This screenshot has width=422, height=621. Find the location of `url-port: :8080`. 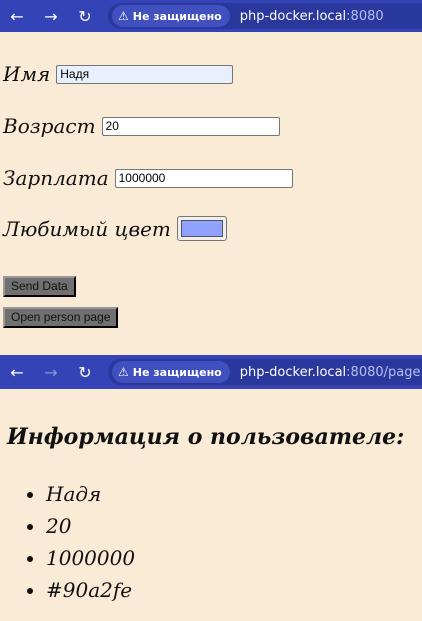

url-port: :8080 is located at coordinates (365, 16).